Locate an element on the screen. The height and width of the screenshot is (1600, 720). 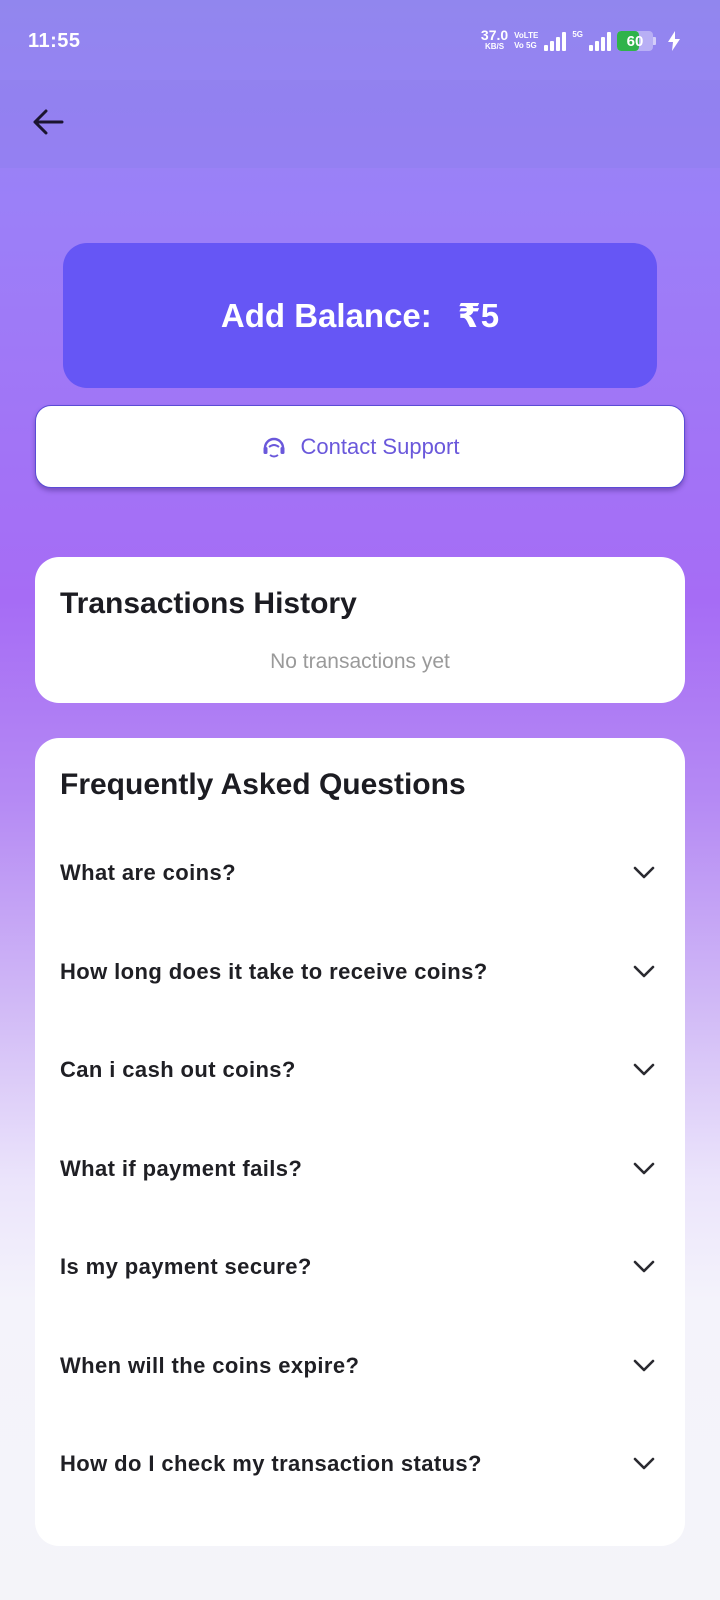
faq-item: What if payment fails? is located at coordinates (360, 1169).